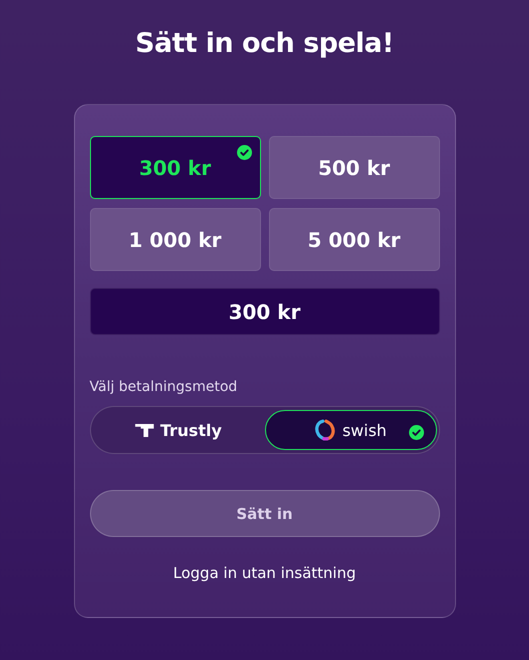  What do you see at coordinates (265, 311) in the screenshot?
I see `amount-field: 300 kr` at bounding box center [265, 311].